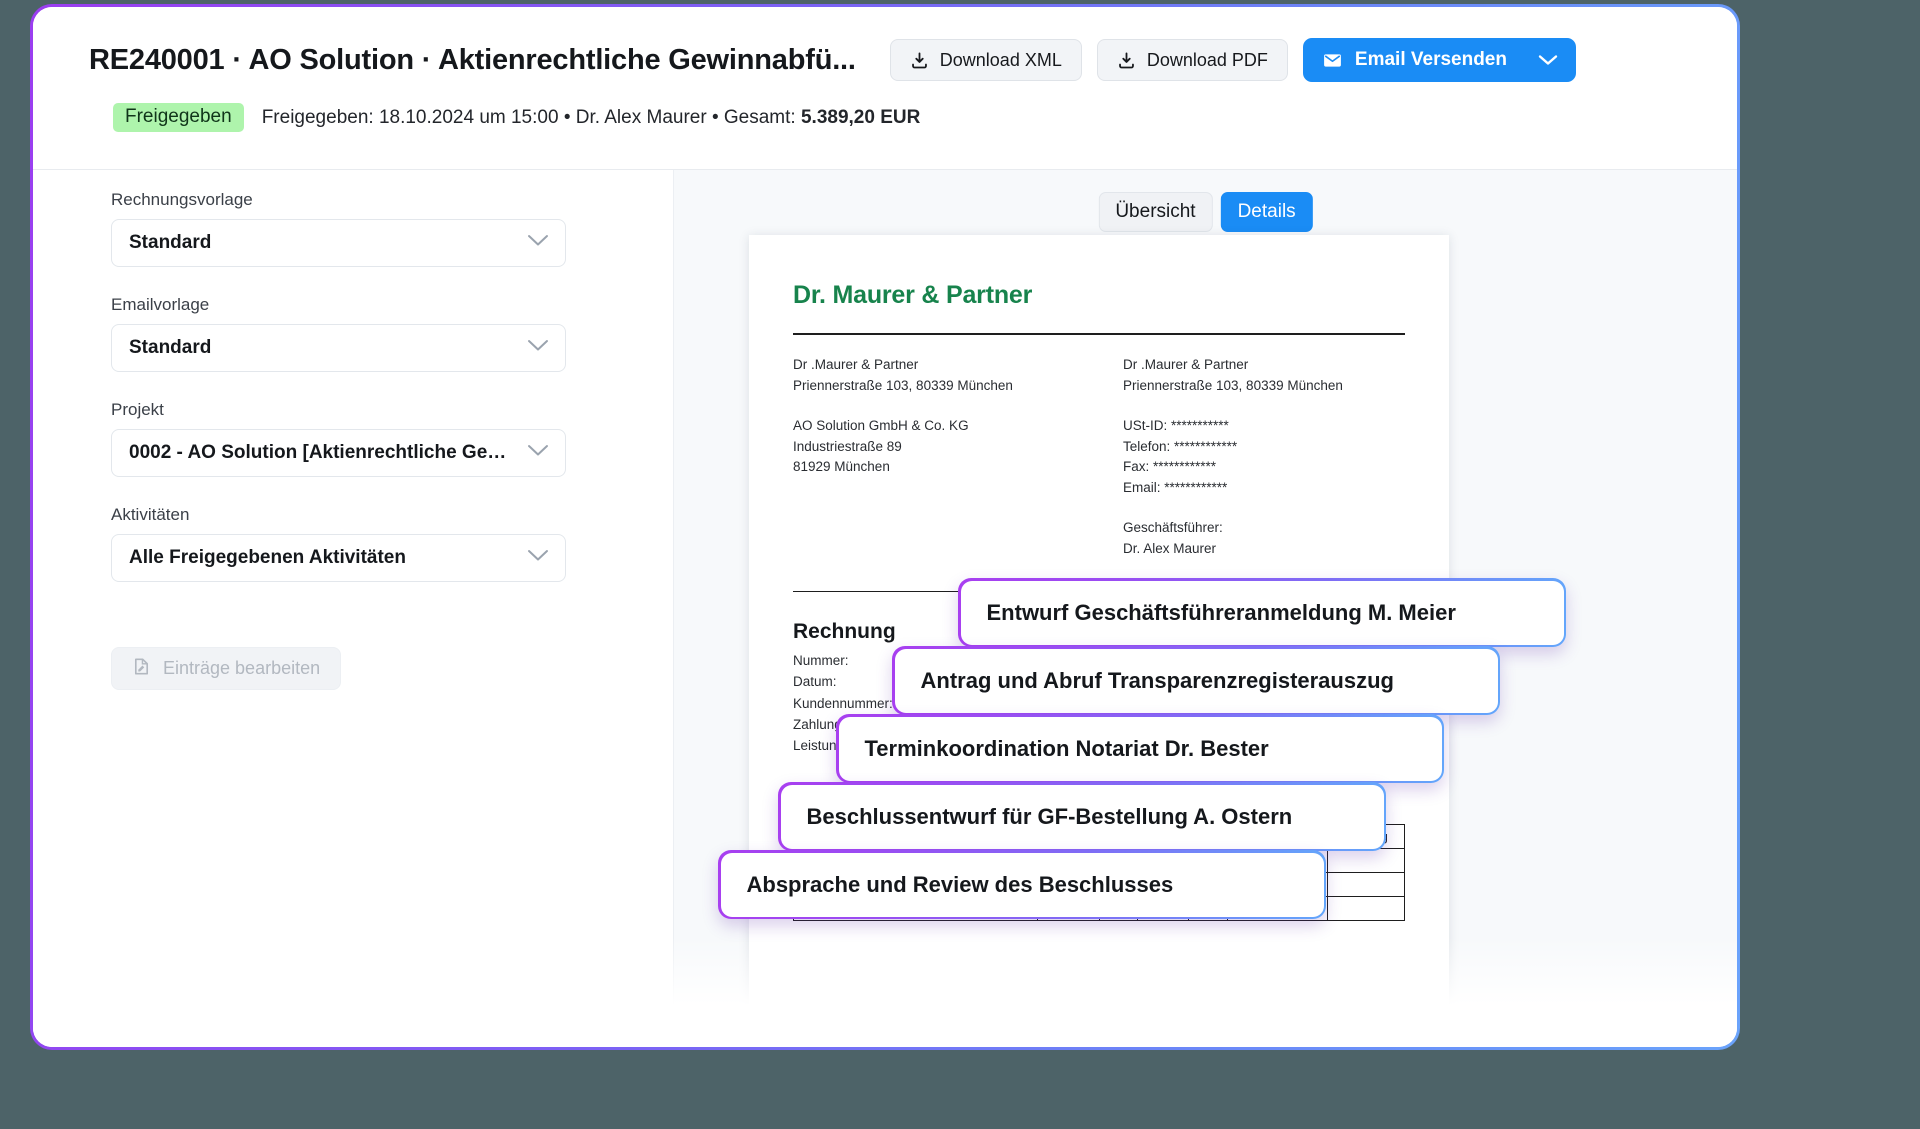 This screenshot has width=1920, height=1129. I want to click on envelope-icon, so click(1332, 60).